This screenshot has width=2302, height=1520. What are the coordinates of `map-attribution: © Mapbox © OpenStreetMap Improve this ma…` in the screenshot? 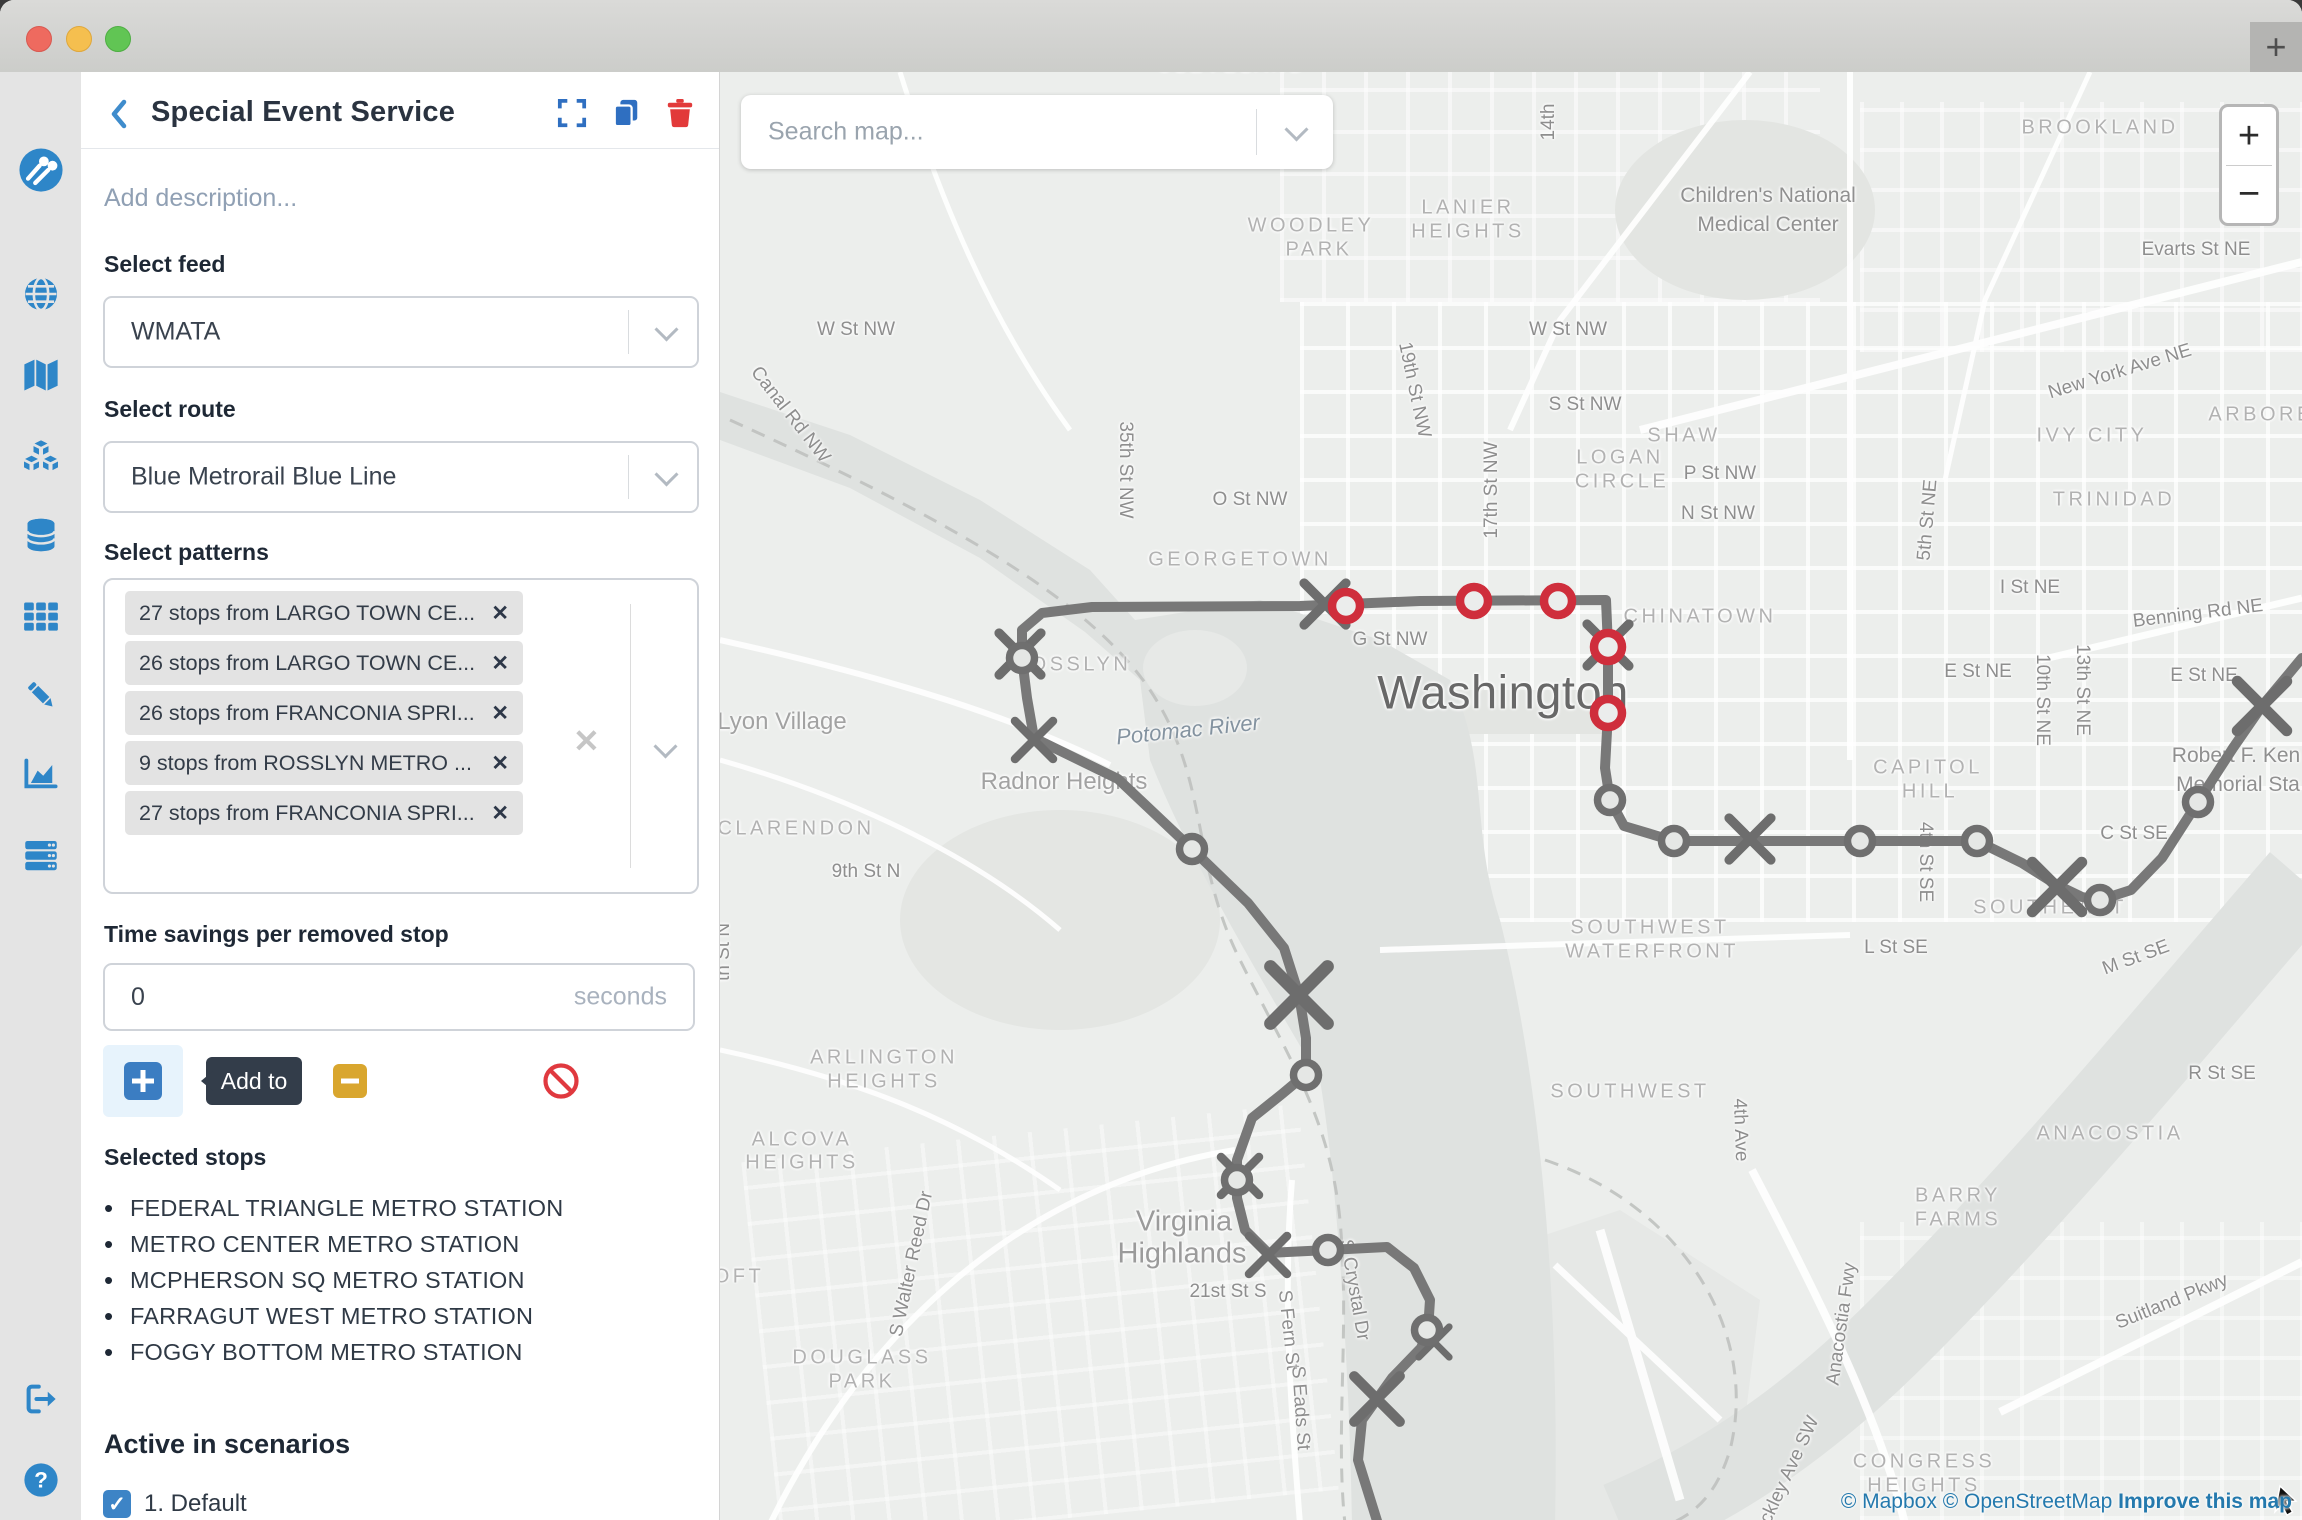 It's located at (2066, 1502).